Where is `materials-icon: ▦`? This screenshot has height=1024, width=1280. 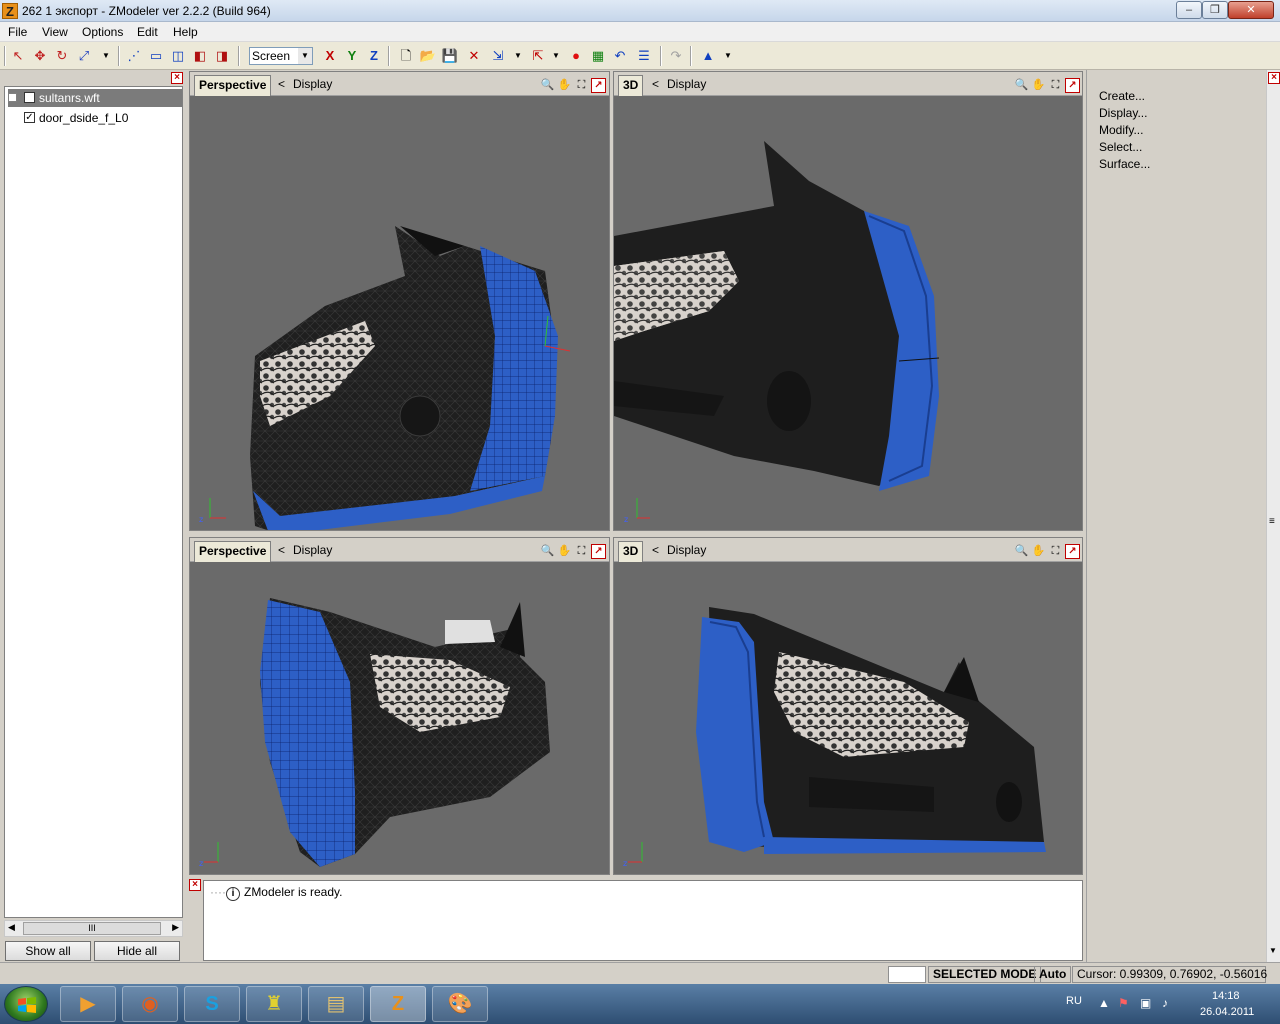 materials-icon: ▦ is located at coordinates (598, 56).